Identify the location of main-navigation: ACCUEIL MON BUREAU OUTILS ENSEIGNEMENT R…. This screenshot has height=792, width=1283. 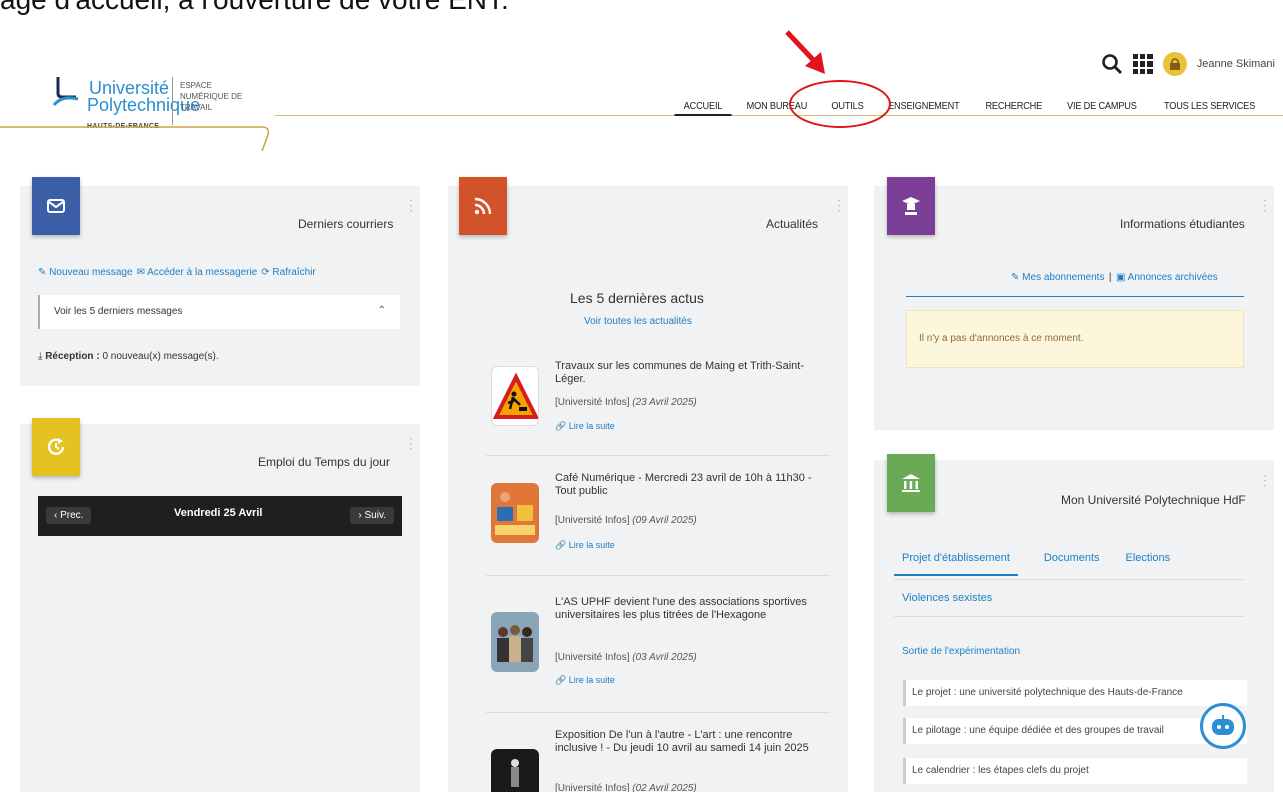
(970, 108).